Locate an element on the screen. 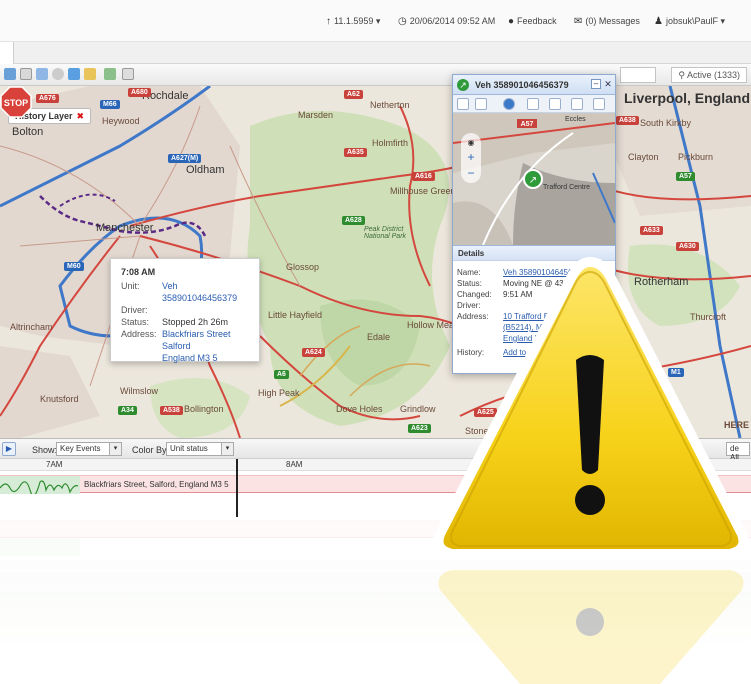 This screenshot has width=751, height=684. toolbar-search-input is located at coordinates (638, 75).